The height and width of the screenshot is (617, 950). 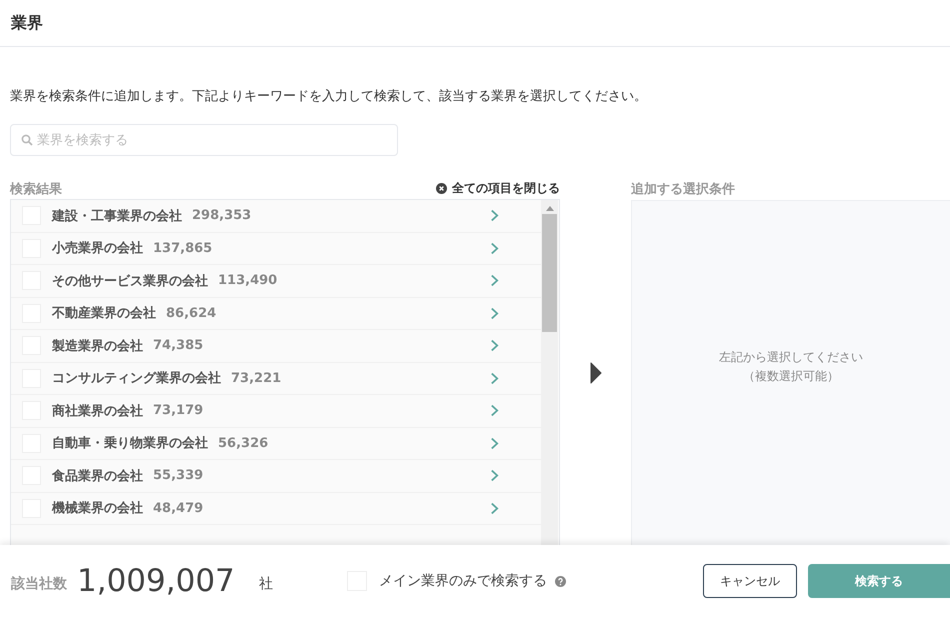 I want to click on right-triangle-icon, so click(x=596, y=373).